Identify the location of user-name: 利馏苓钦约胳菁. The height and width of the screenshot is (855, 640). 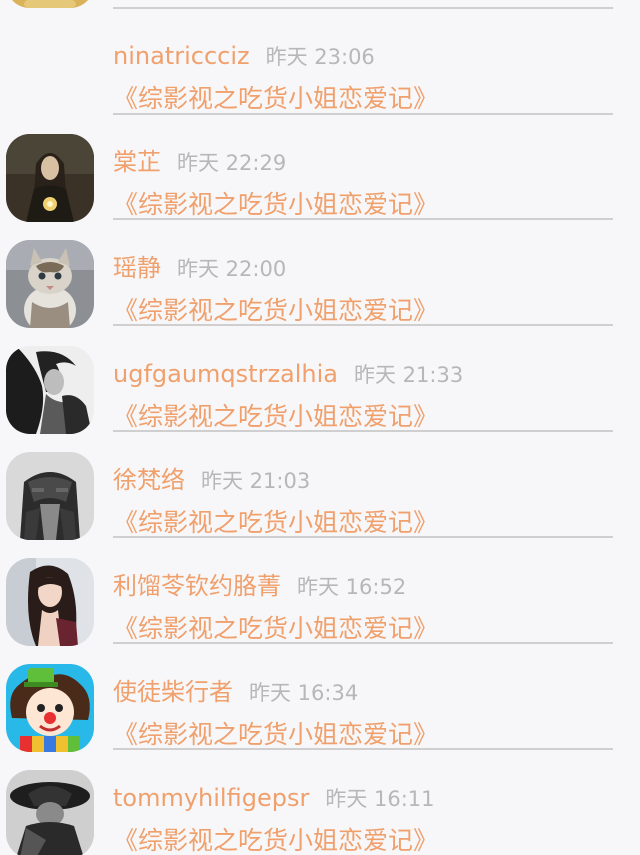
(197, 586).